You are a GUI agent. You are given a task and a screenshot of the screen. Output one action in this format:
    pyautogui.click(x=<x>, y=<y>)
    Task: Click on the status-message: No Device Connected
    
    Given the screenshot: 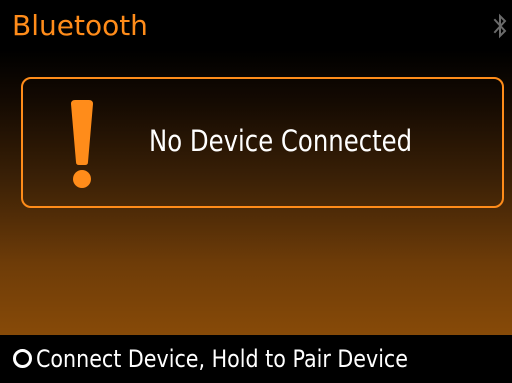 What is the action you would take?
    pyautogui.click(x=281, y=141)
    